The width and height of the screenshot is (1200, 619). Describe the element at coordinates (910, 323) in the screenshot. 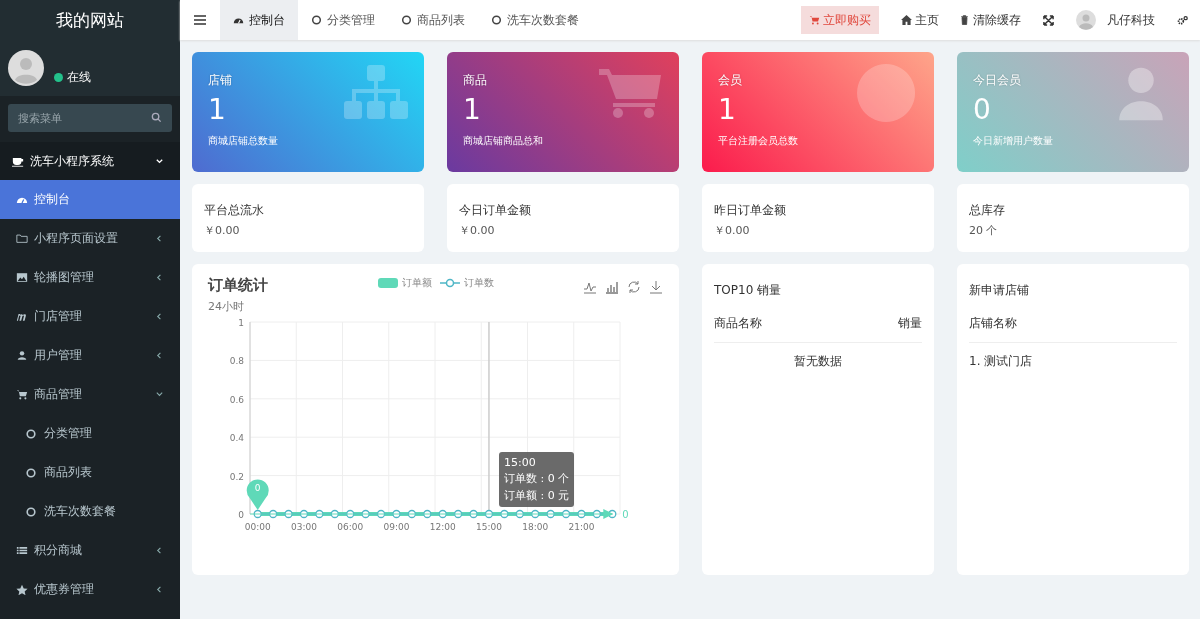

I see `column-header: 销量` at that location.